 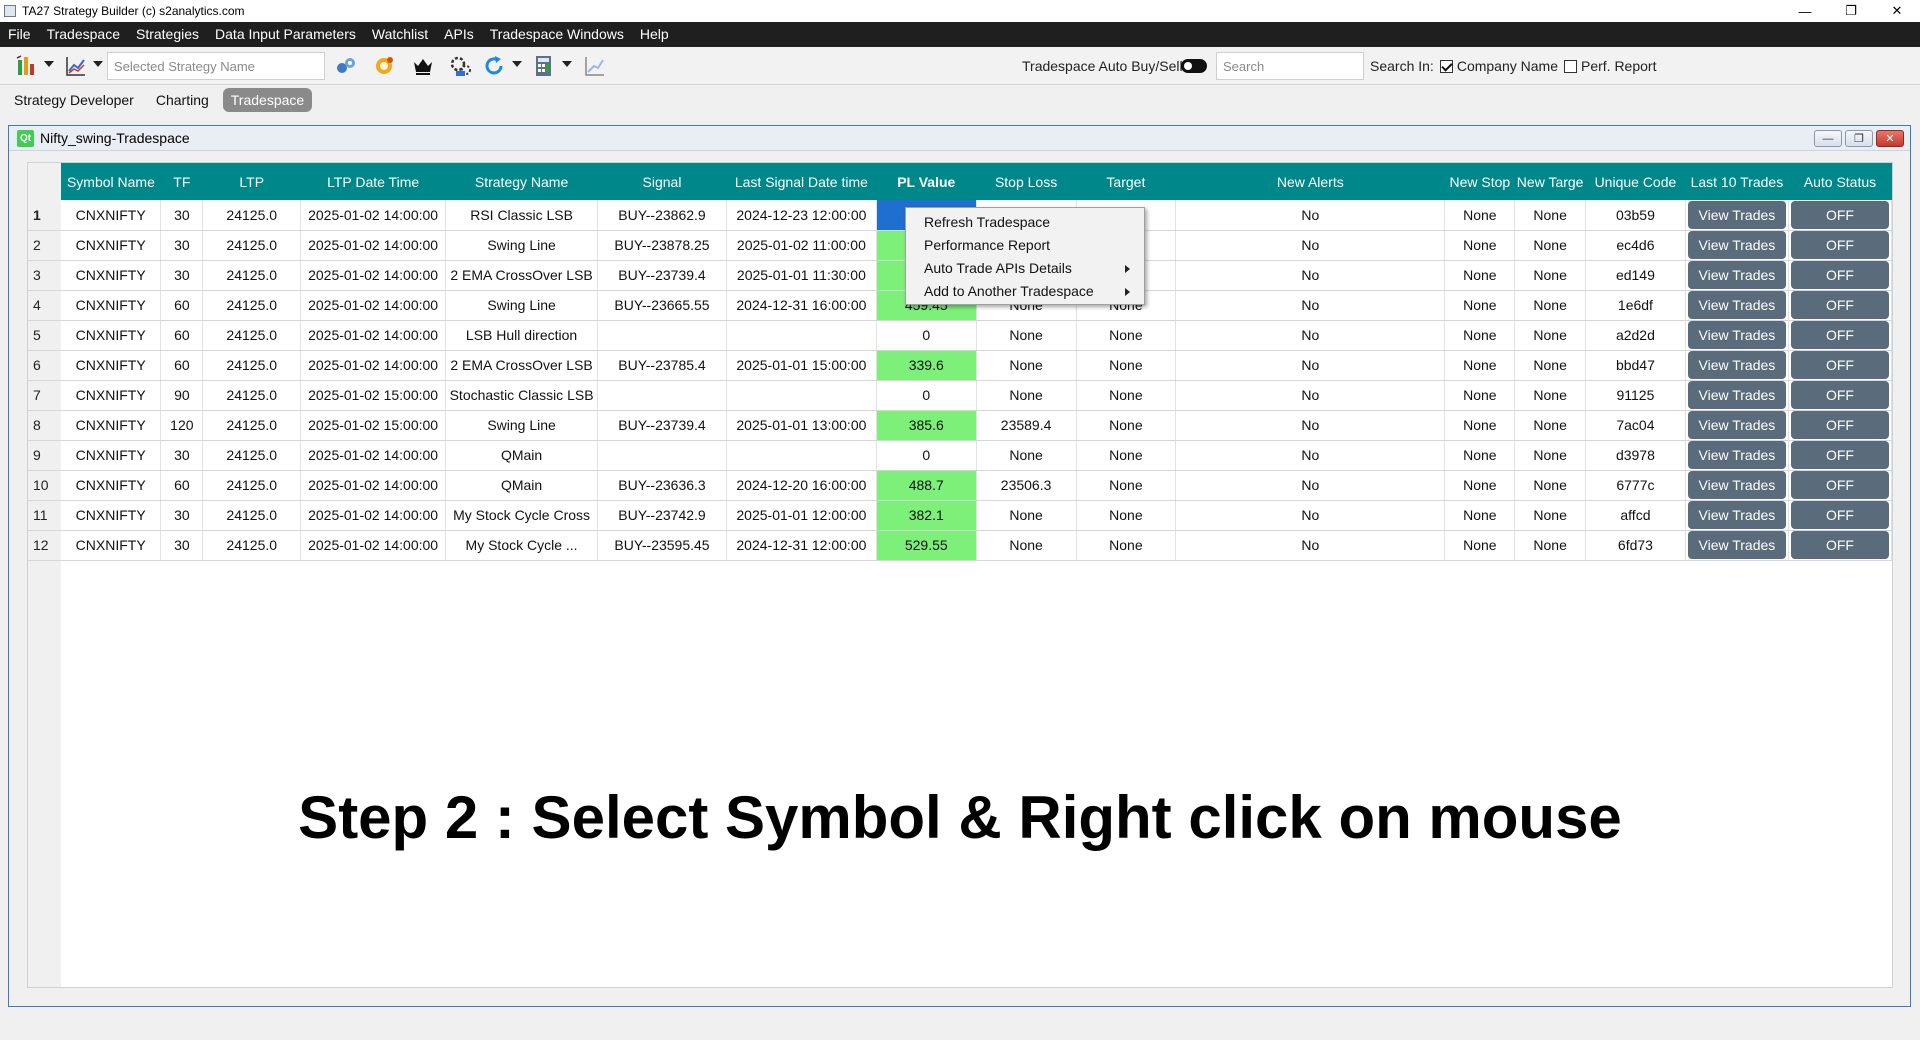 I want to click on selected-strategy-input, so click(x=216, y=66).